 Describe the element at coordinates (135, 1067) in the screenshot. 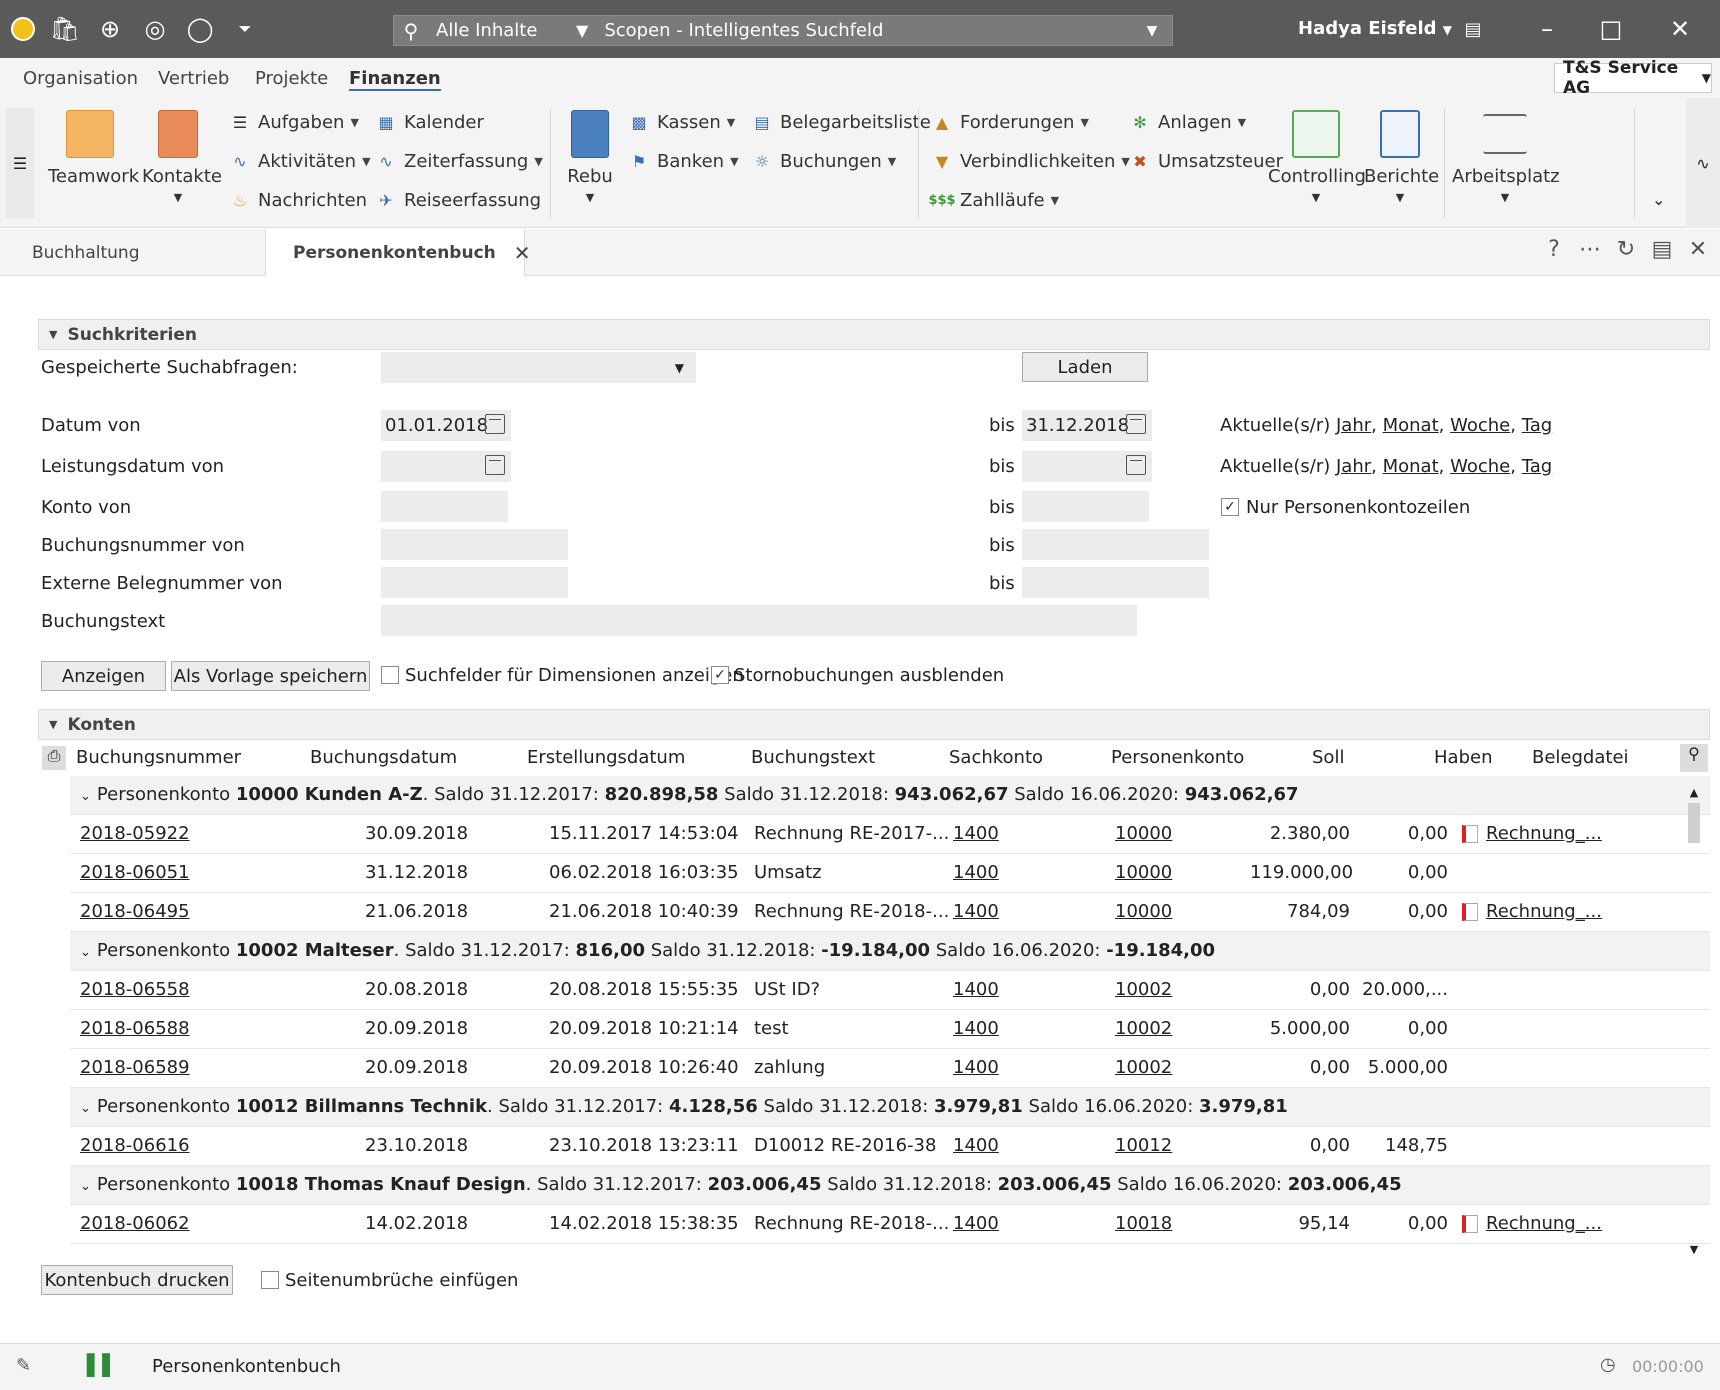

I see `cell-buchungsnummer: 2018-06589` at that location.